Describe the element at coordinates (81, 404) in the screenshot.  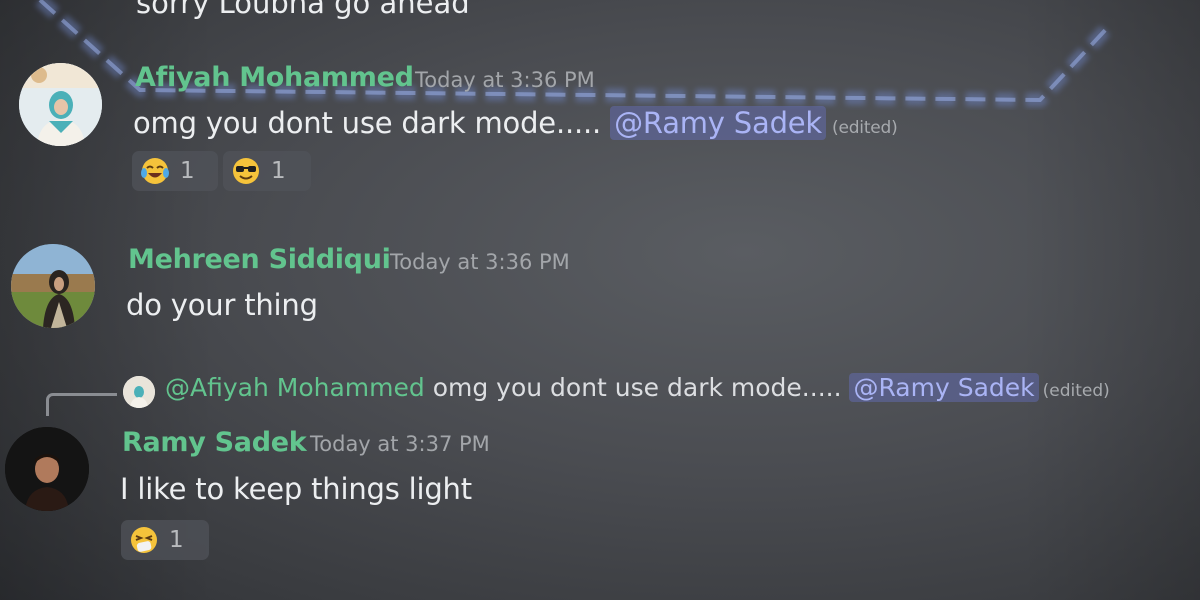
I see `reply-connector` at that location.